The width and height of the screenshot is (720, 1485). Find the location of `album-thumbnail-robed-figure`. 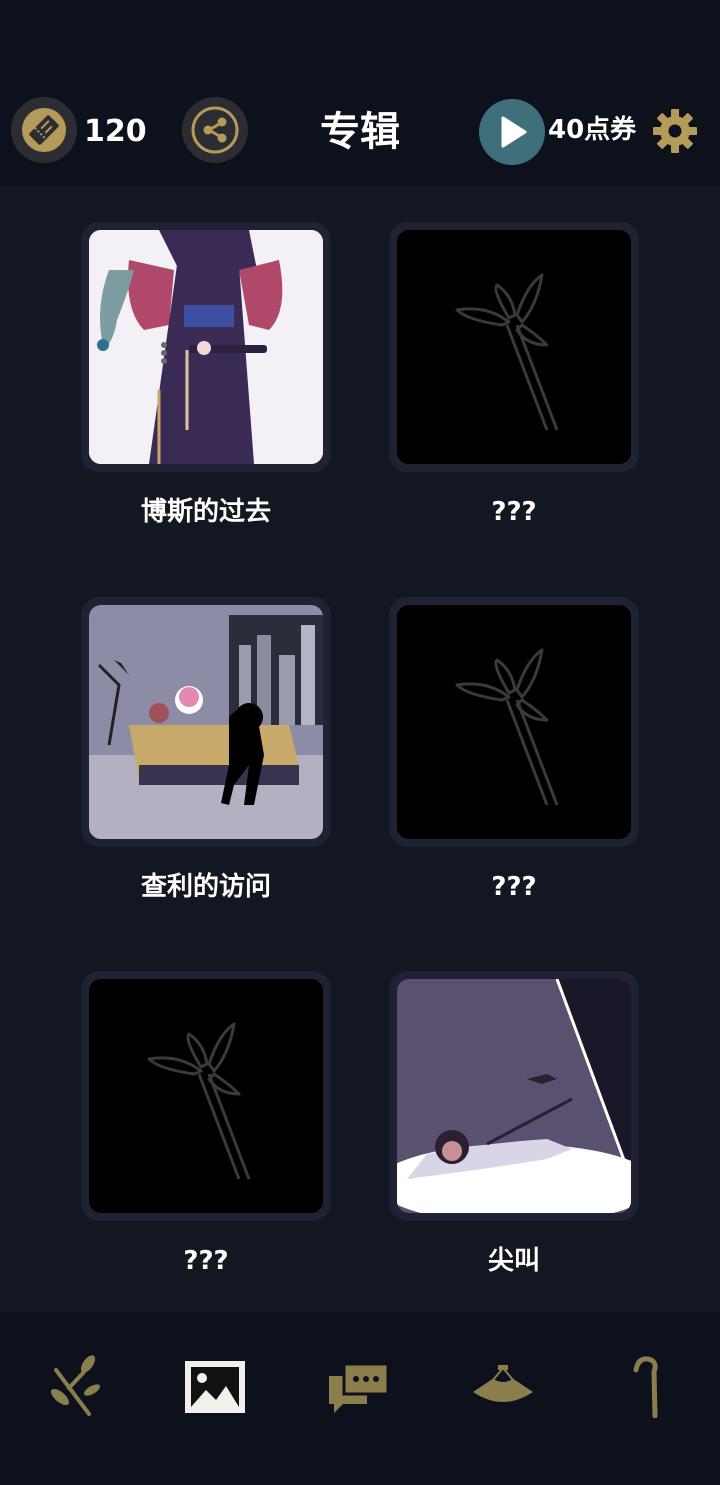

album-thumbnail-robed-figure is located at coordinates (206, 347).